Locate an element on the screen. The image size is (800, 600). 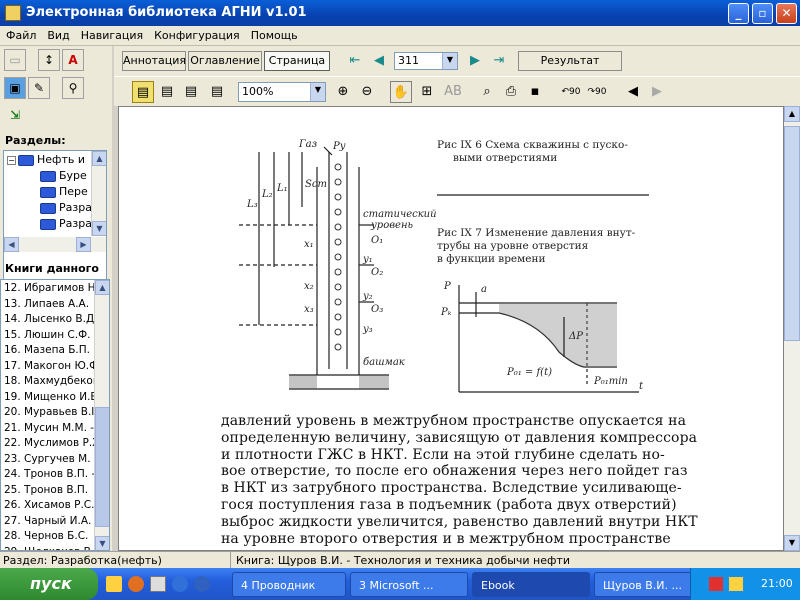
book-list-item: 25. Тронов В.П. is located at coordinates (49, 491).